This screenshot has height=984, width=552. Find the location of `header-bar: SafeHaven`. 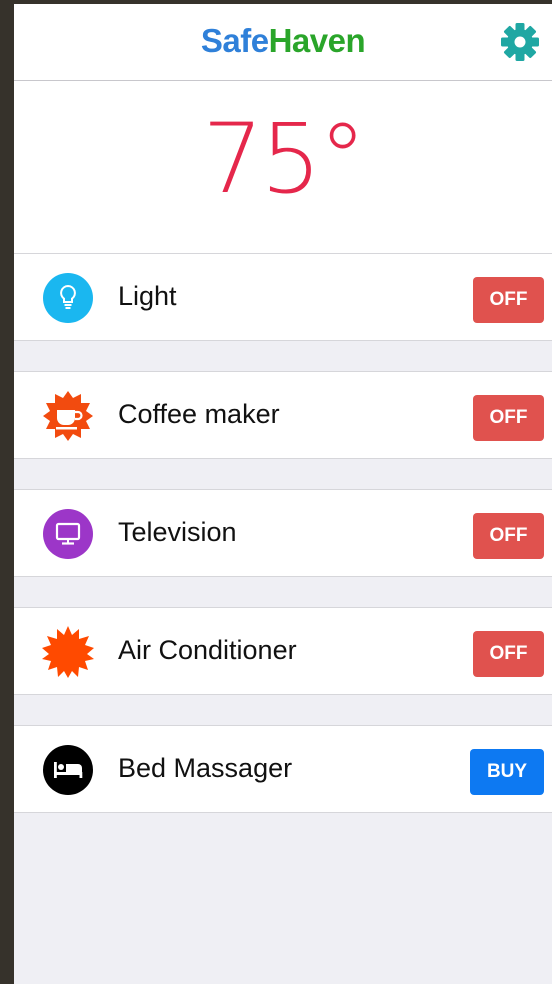

header-bar: SafeHaven is located at coordinates (283, 42).